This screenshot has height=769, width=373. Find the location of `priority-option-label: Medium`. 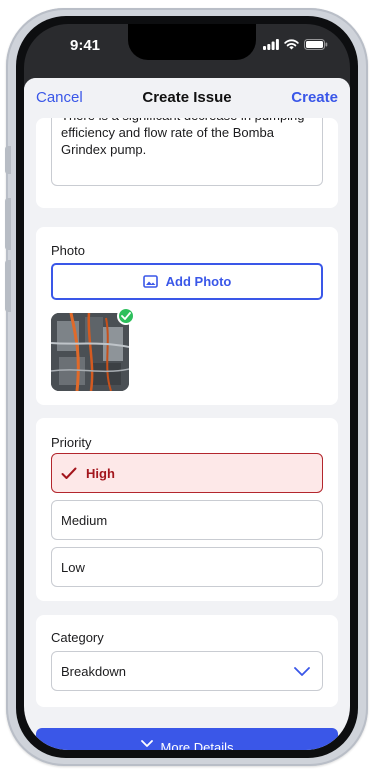

priority-option-label: Medium is located at coordinates (84, 520).